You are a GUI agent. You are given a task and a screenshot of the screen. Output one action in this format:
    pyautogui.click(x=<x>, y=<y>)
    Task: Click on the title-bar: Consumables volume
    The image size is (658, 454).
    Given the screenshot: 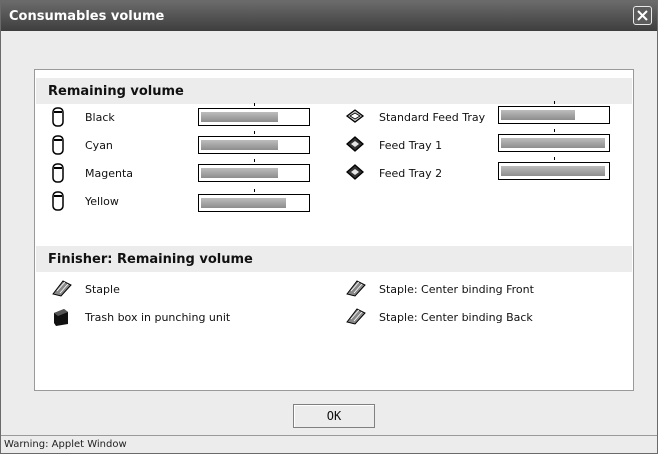 What is the action you would take?
    pyautogui.click(x=329, y=16)
    